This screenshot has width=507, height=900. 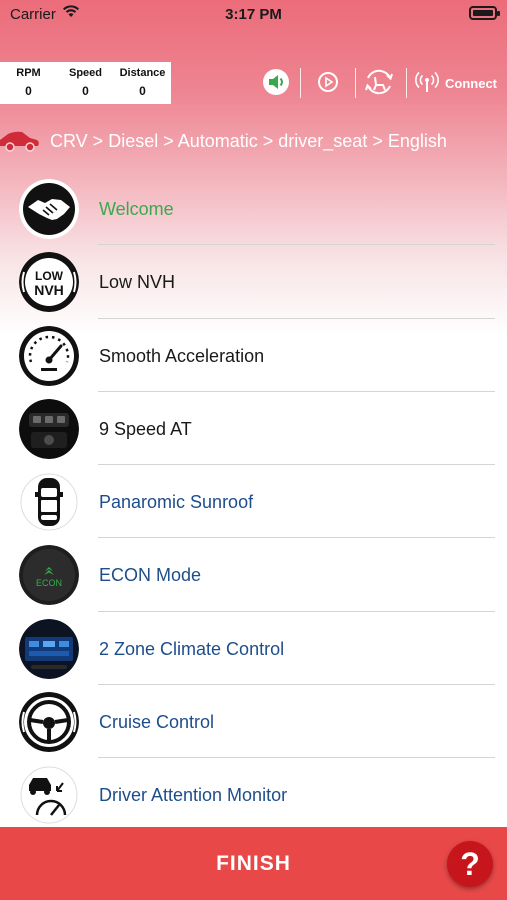 I want to click on feature-label: Driver Attention Monitor, so click(x=193, y=795).